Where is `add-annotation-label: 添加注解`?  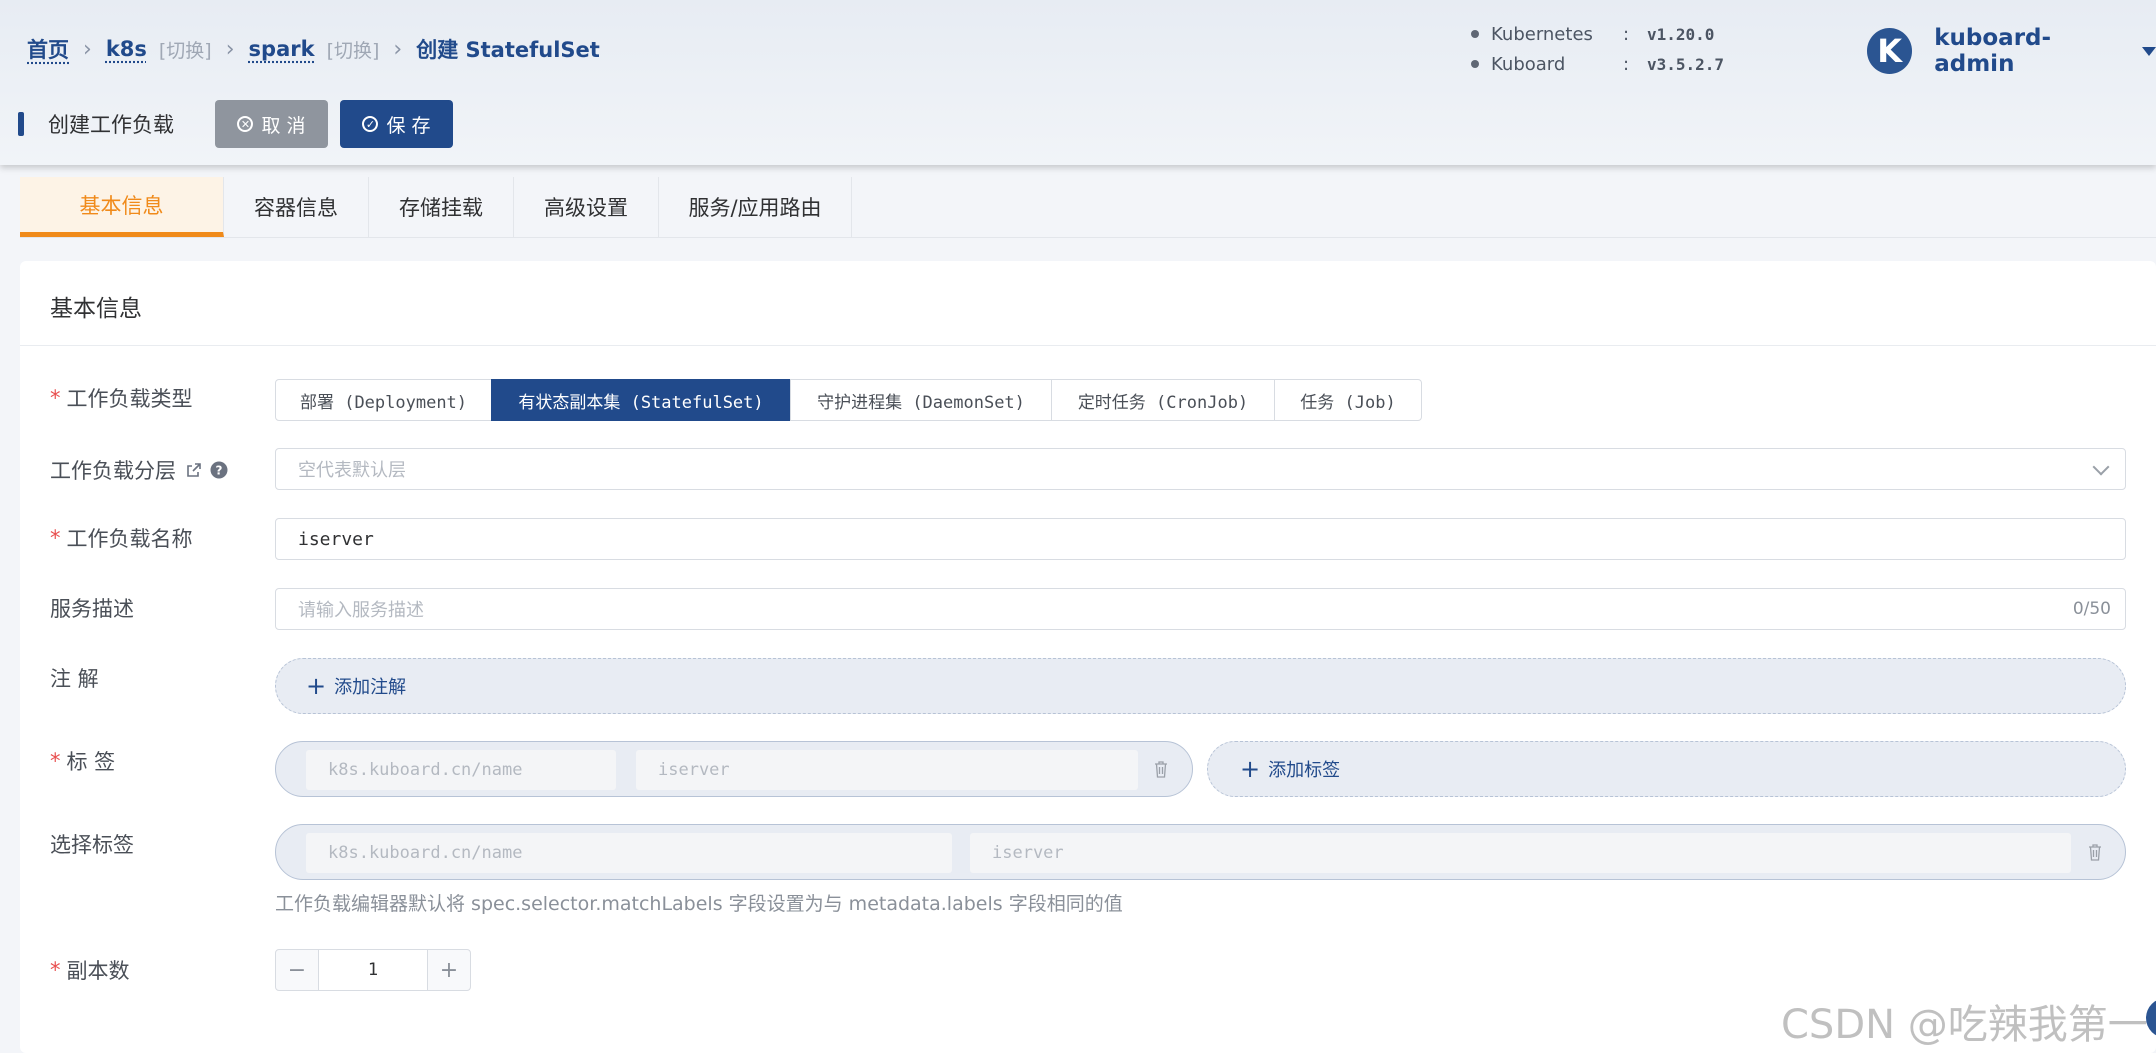 add-annotation-label: 添加注解 is located at coordinates (370, 687).